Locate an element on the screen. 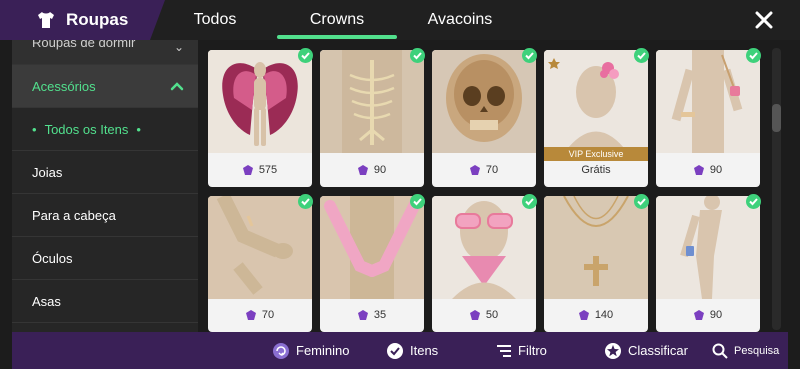 The image size is (800, 369). filter-icon is located at coordinates (504, 350).